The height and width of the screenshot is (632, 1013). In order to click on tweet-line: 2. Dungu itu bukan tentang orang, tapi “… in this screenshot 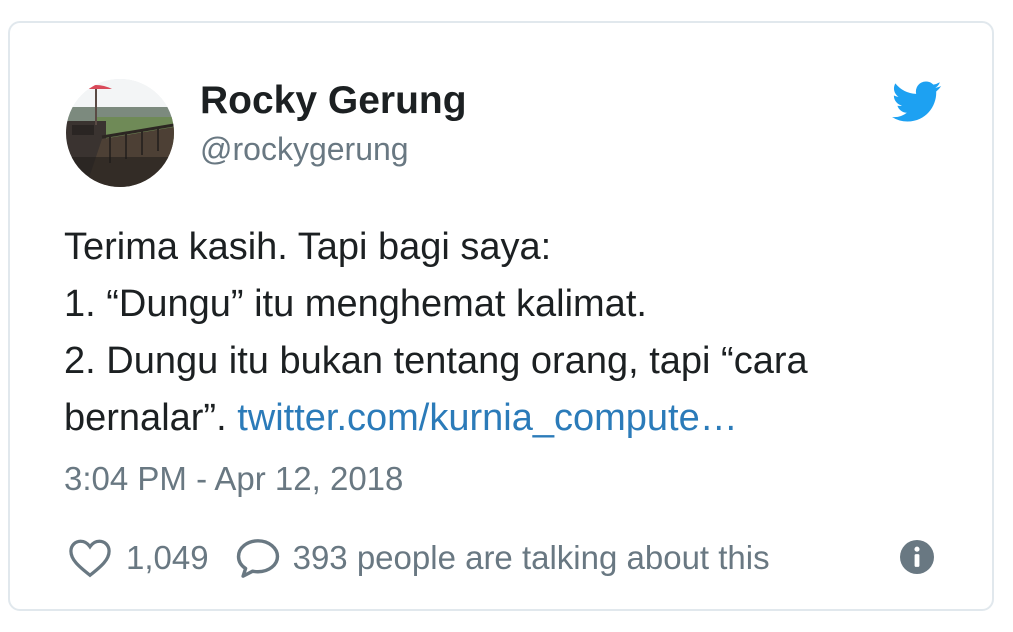, I will do `click(436, 361)`.